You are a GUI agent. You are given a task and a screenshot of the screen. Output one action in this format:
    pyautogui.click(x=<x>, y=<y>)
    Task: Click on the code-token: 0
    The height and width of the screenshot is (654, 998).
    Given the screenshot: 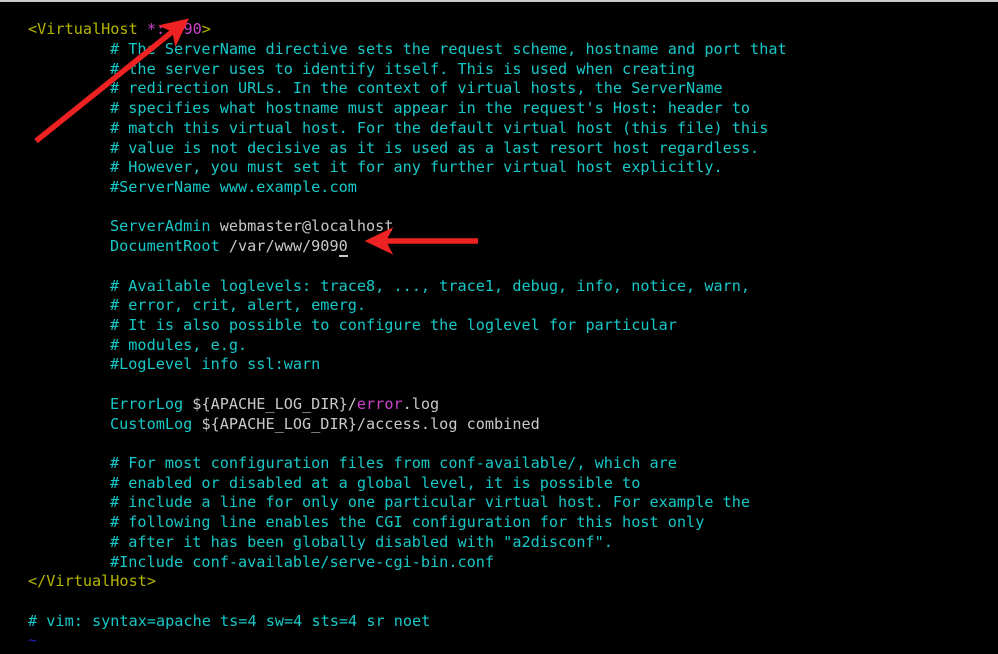 What is the action you would take?
    pyautogui.click(x=343, y=247)
    